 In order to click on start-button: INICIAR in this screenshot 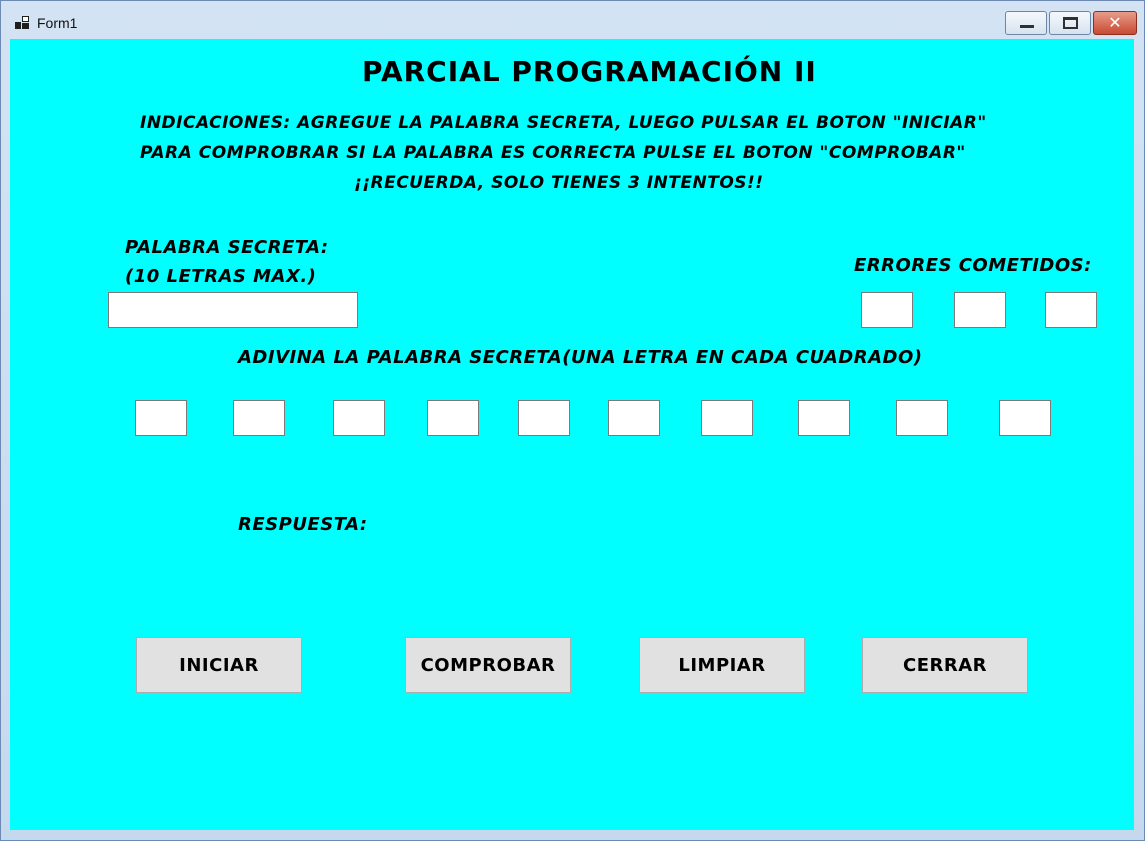, I will do `click(219, 665)`.